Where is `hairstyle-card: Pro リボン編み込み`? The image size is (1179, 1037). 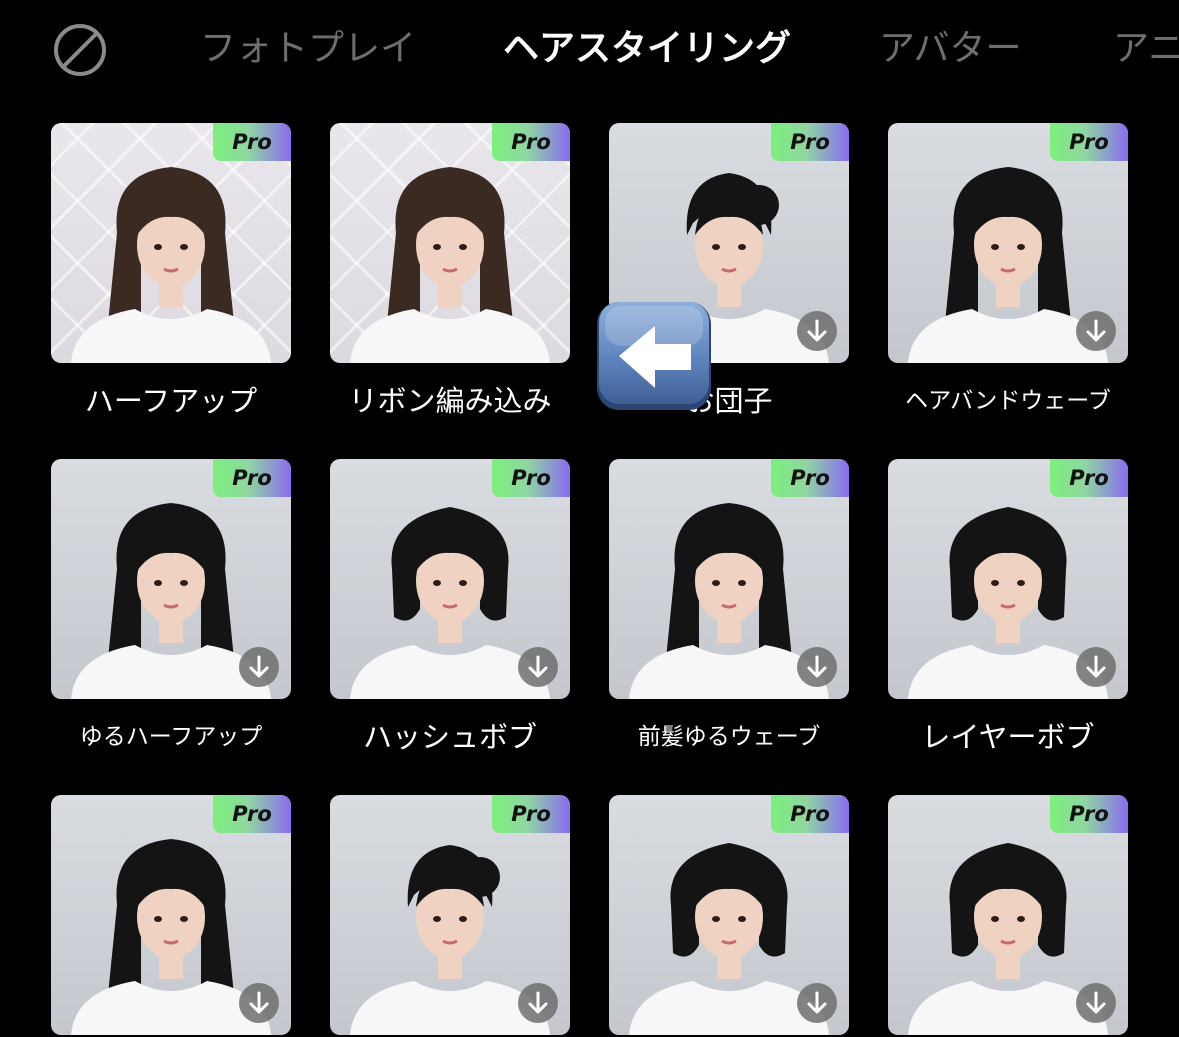
hairstyle-card: Pro リボン編み込み is located at coordinates (450, 271).